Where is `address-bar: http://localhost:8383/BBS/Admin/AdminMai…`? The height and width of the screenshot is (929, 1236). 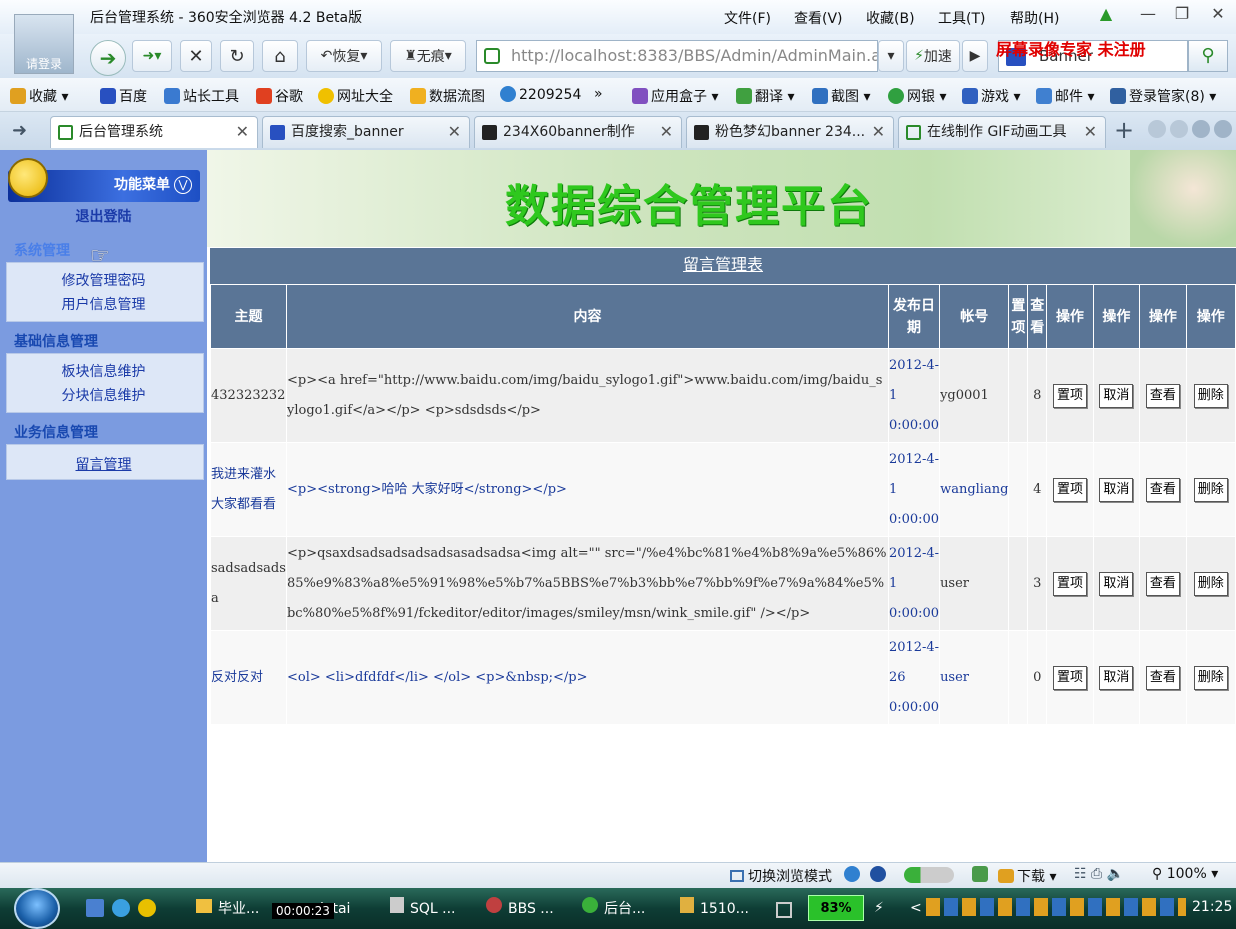
address-bar: http://localhost:8383/BBS/Admin/AdminMai… is located at coordinates (677, 56).